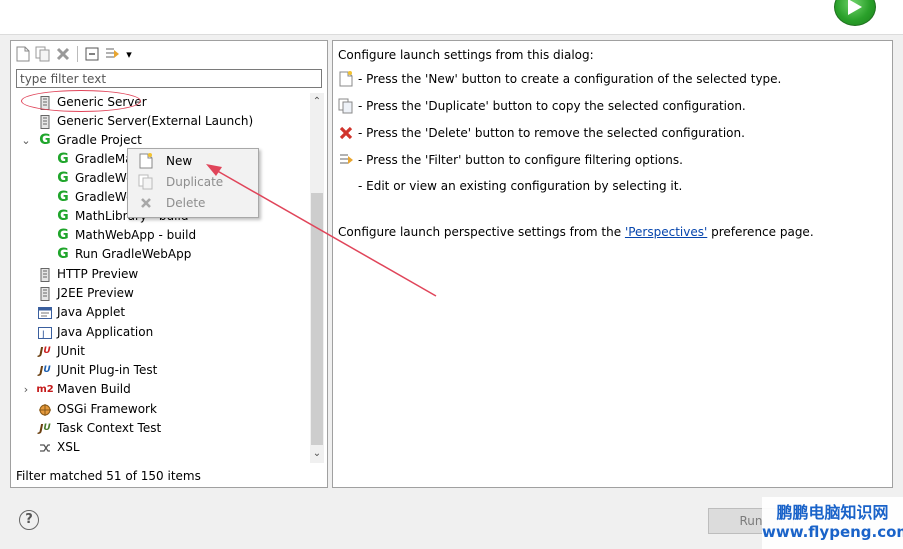  Describe the element at coordinates (317, 102) in the screenshot. I see `scroll-up-icon: ⌃` at that location.